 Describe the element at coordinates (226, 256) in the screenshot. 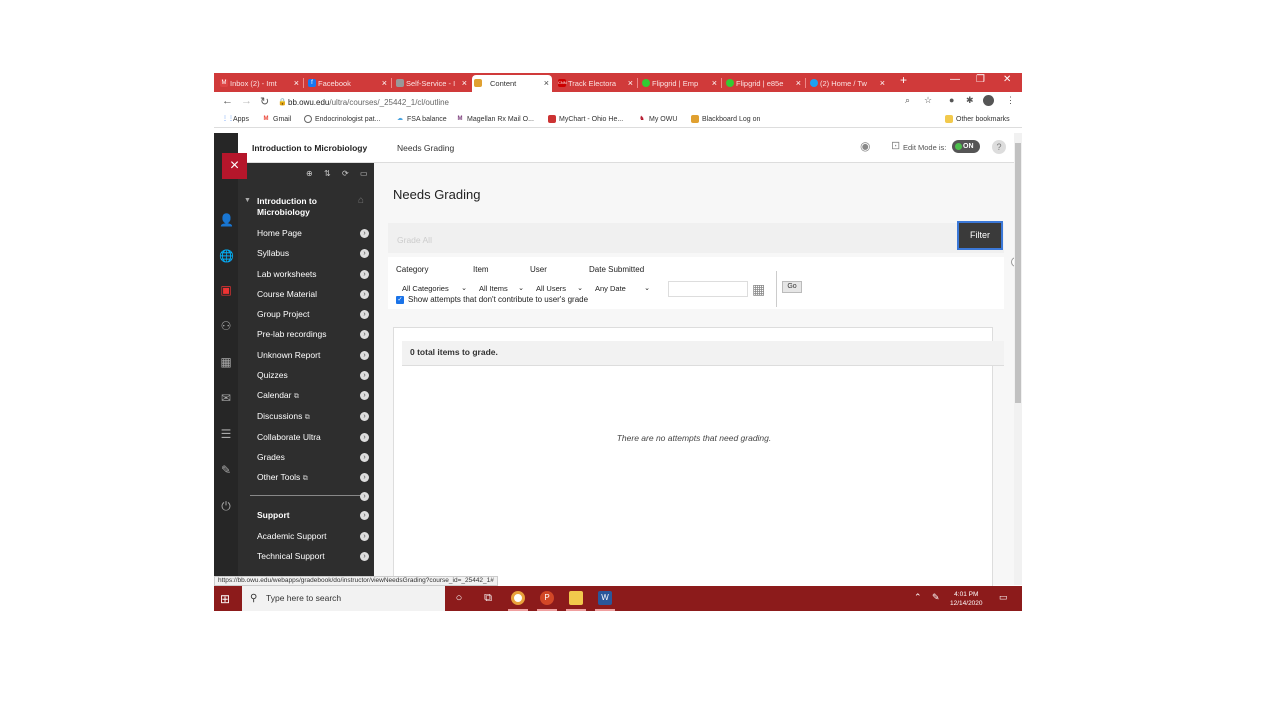

I see `globe-icon: 🌐` at that location.